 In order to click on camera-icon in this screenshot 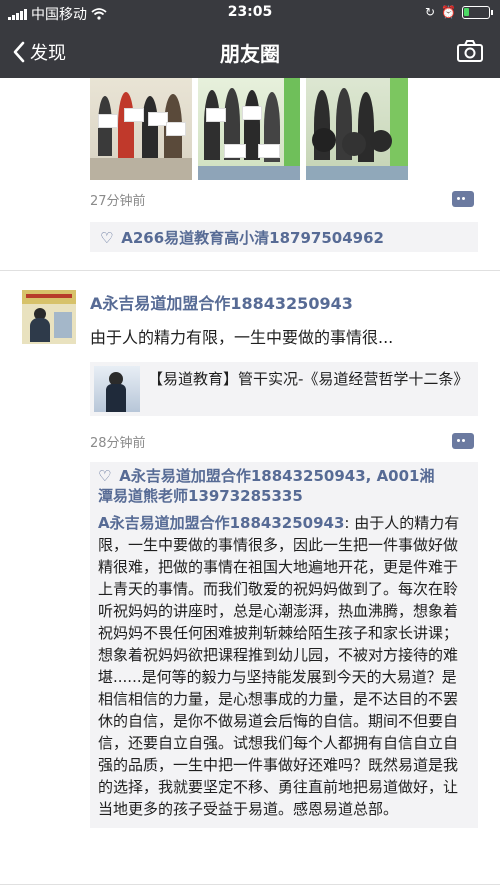, I will do `click(470, 51)`.